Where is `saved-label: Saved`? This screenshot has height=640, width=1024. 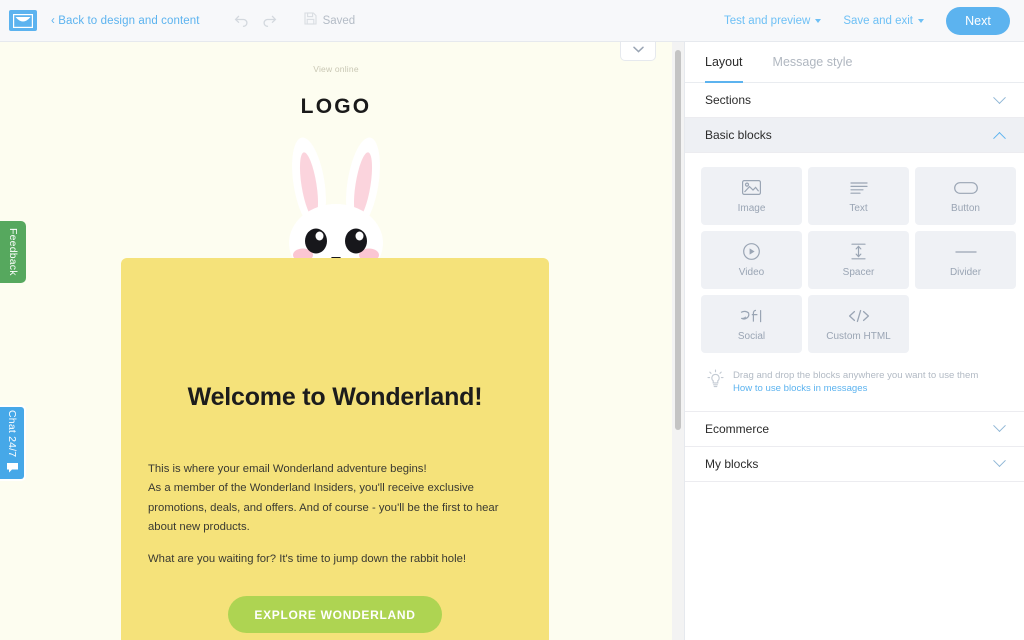
saved-label: Saved is located at coordinates (339, 20).